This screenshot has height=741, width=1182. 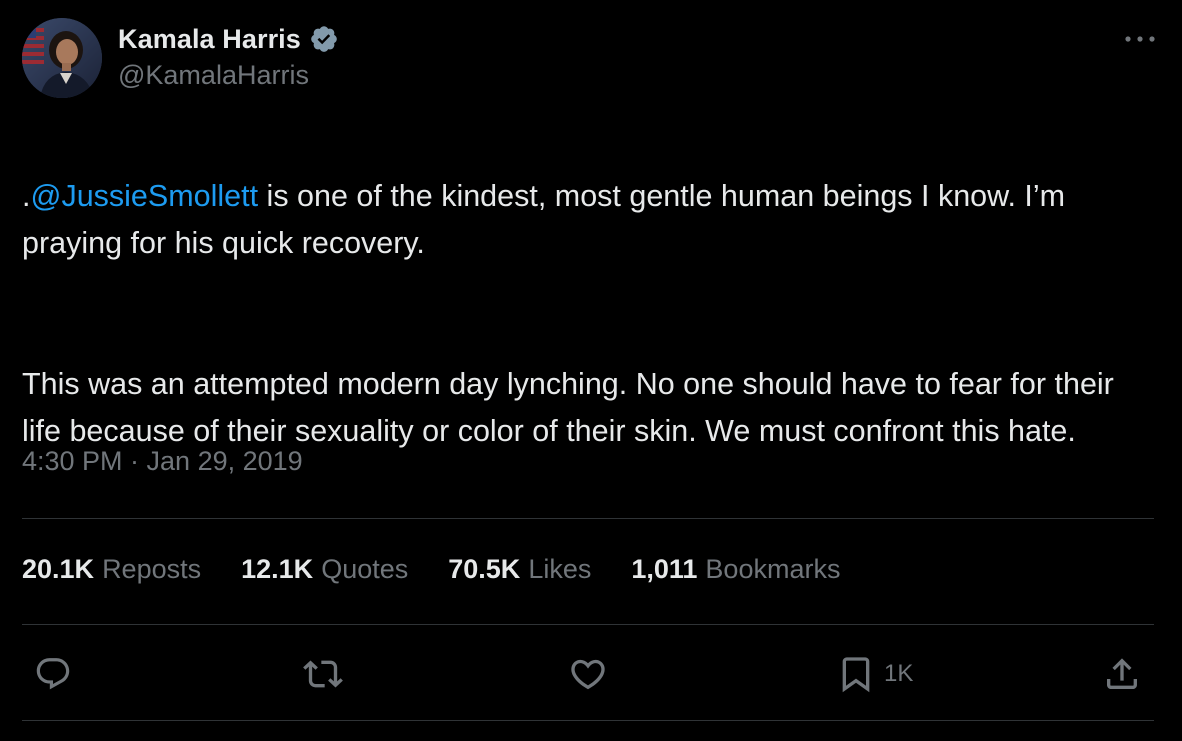 I want to click on reposts-count: 20.1K, so click(x=58, y=569).